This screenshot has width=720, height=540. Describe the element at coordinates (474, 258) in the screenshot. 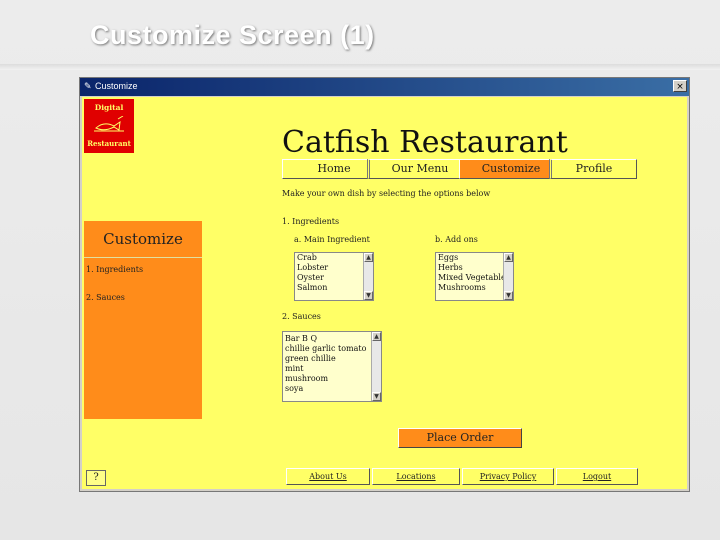

I see `list-item: Eggs` at that location.